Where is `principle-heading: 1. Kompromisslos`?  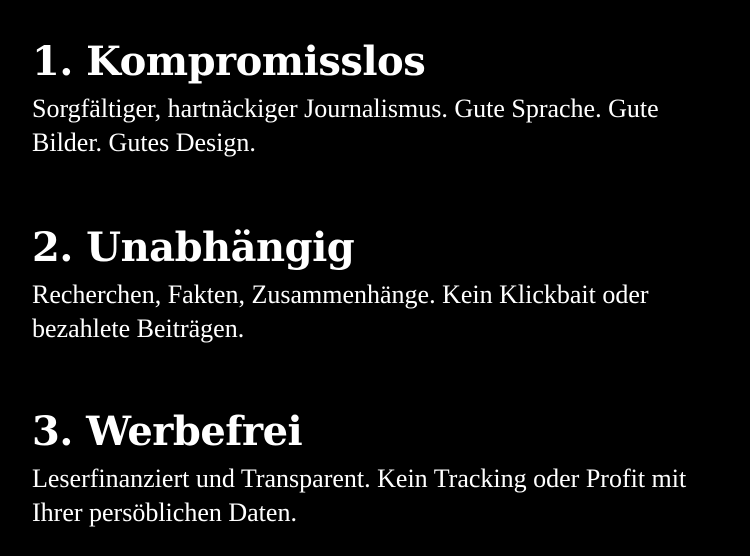 principle-heading: 1. Kompromisslos is located at coordinates (229, 61).